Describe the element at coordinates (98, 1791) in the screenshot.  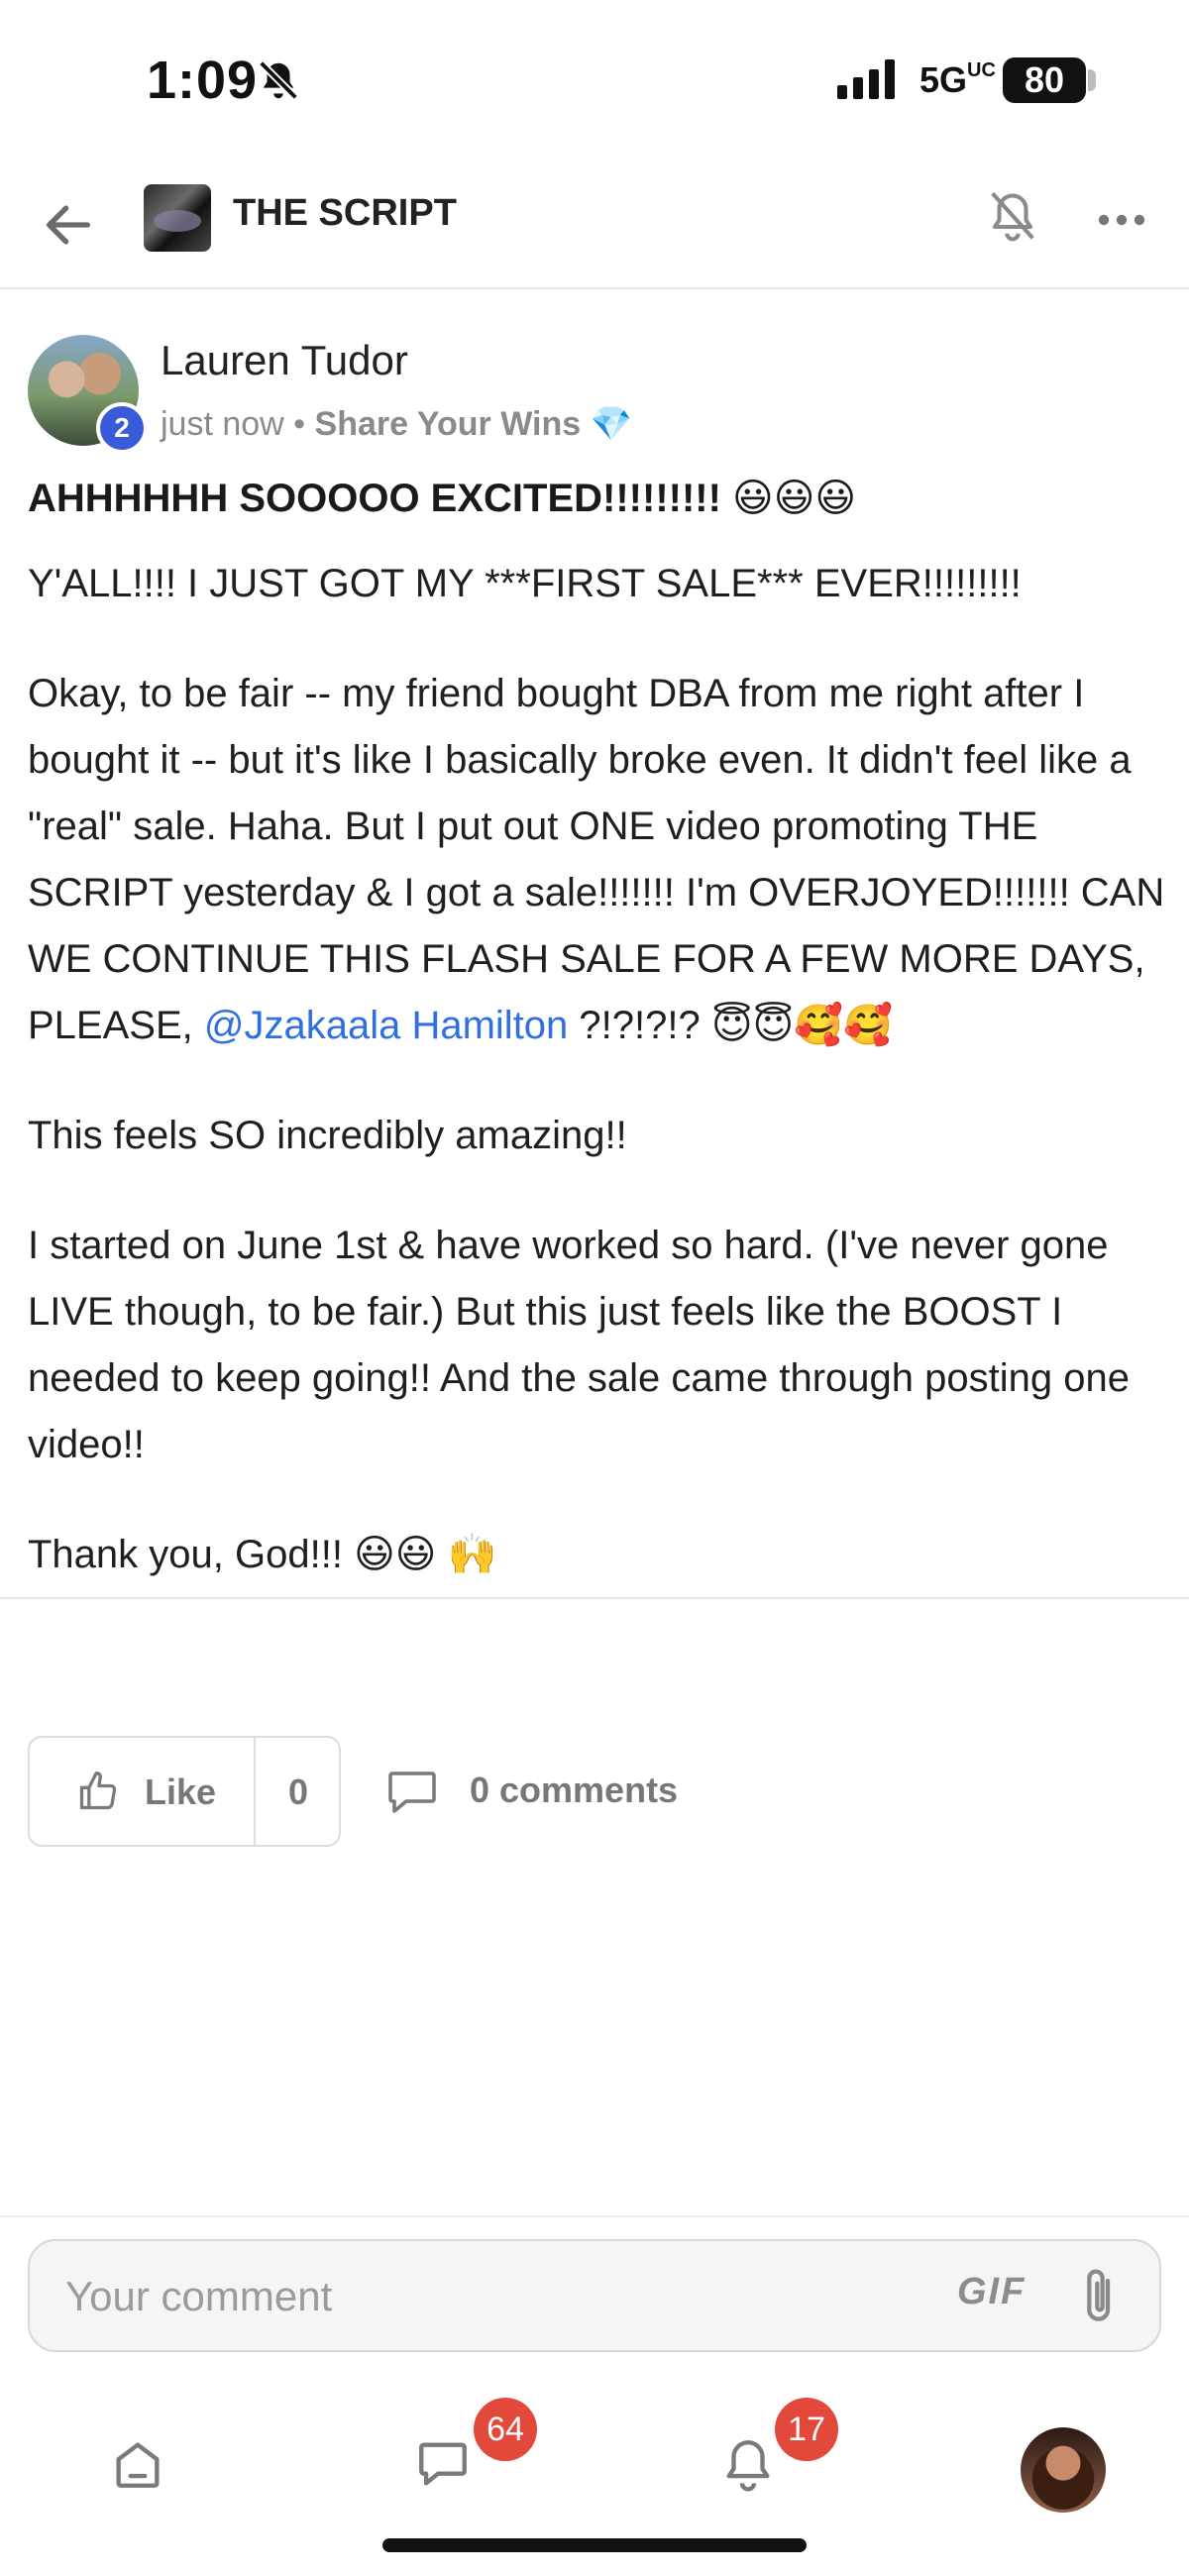
I see `thumbs-up-icon` at that location.